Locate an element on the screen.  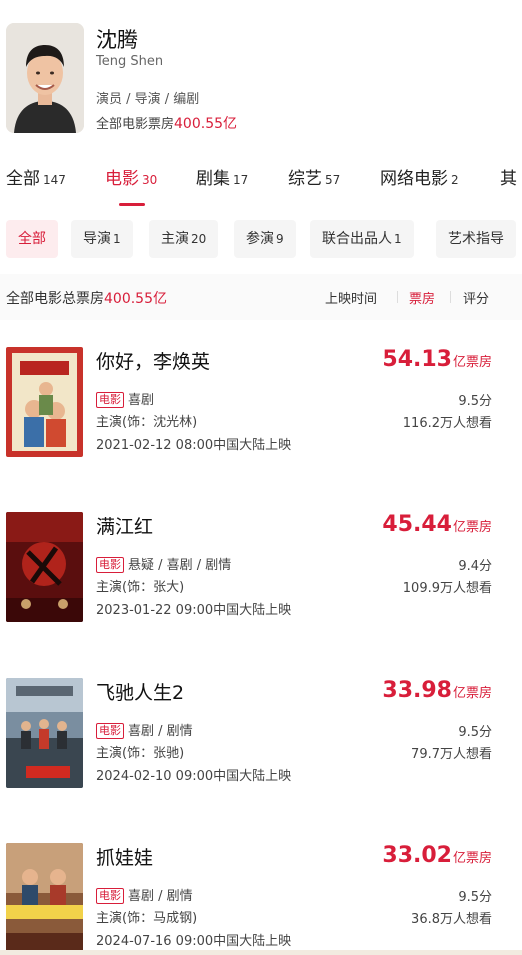
movie-score: 9.4分 is located at coordinates (475, 566).